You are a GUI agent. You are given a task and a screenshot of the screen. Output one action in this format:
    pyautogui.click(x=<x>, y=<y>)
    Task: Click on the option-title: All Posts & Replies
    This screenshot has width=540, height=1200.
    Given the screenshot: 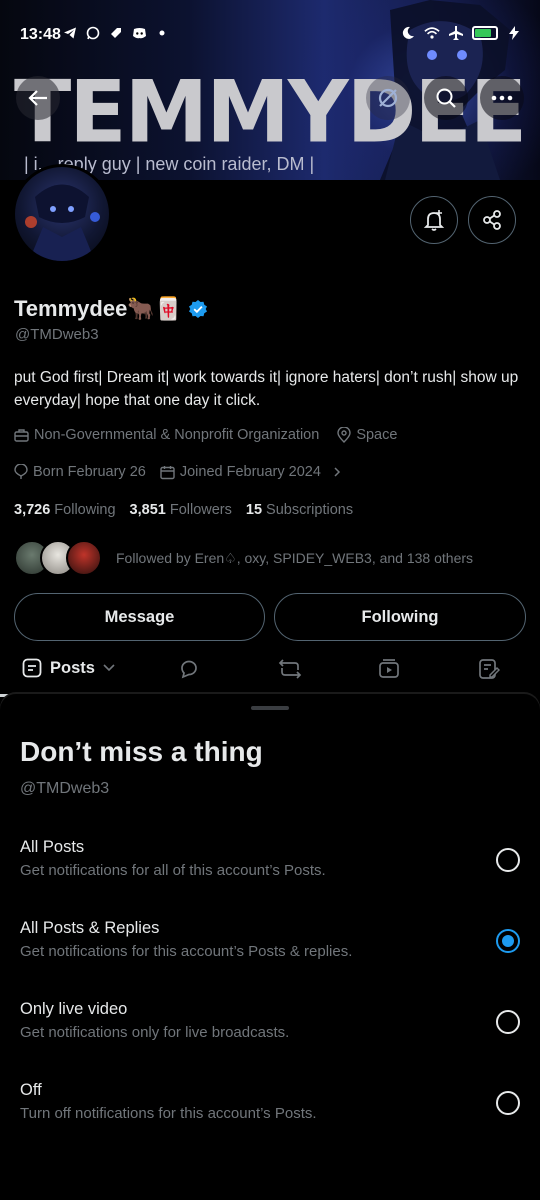 What is the action you would take?
    pyautogui.click(x=90, y=928)
    